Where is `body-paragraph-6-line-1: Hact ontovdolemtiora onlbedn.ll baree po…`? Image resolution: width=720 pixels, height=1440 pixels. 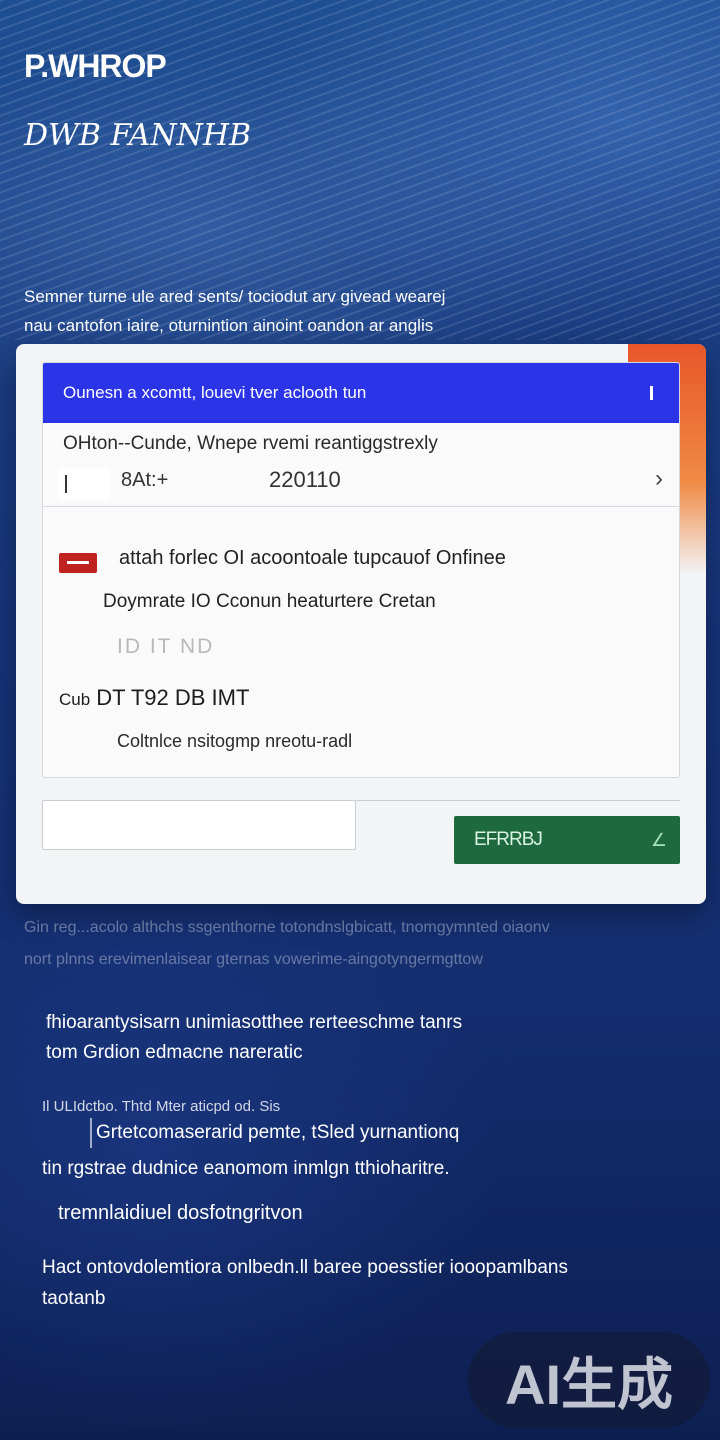
body-paragraph-6-line-1: Hact ontovdolemtiora onlbedn.ll baree po… is located at coordinates (305, 1267).